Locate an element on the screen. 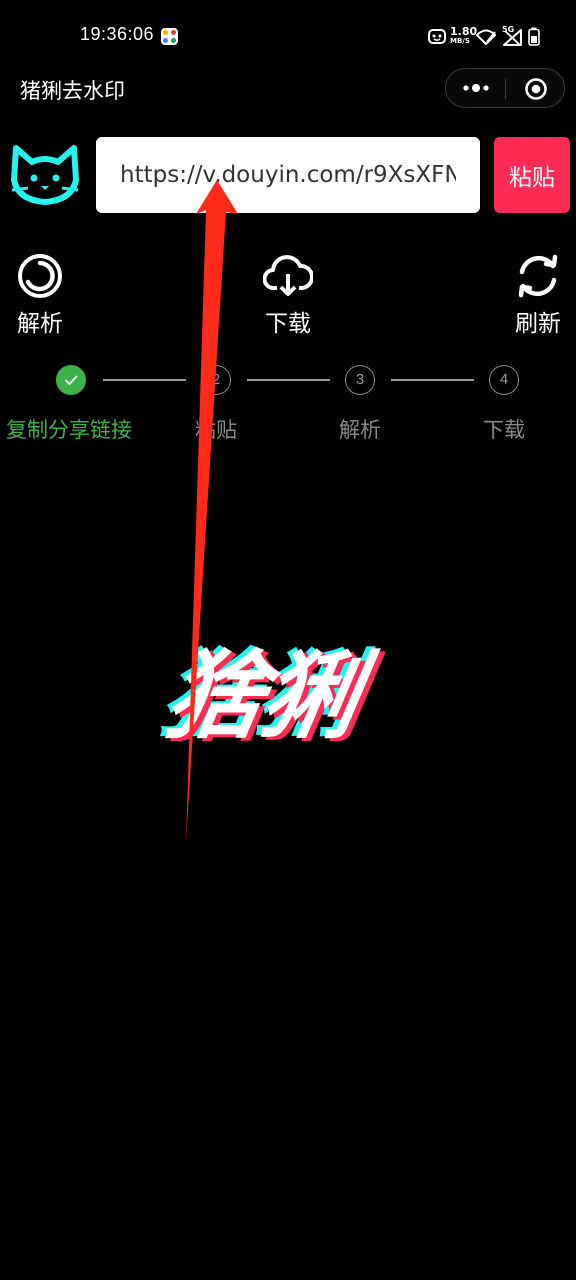 This screenshot has height=1280, width=576. refresh-button: 刷新 is located at coordinates (537, 295).